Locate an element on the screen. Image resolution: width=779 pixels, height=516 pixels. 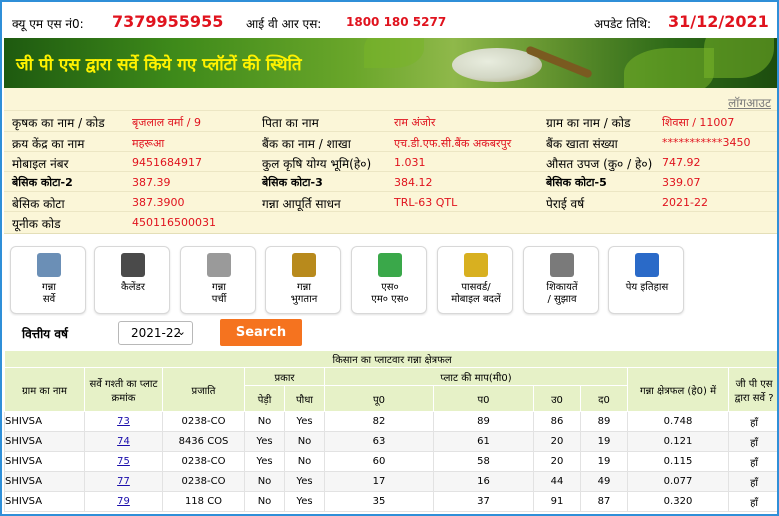
info-field-value: बृजलाल वर्मा / 9 is located at coordinates (166, 122).